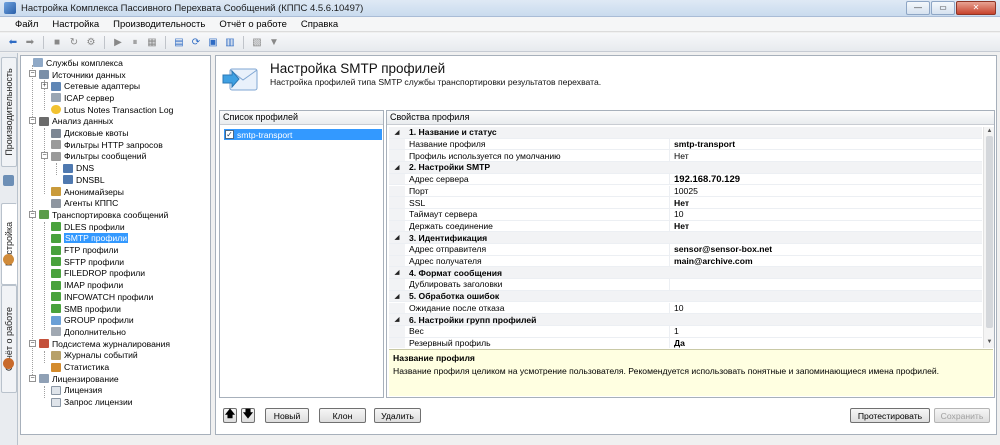  What do you see at coordinates (685, 273) in the screenshot?
I see `property-category: ◢ 4. Формат сообщения` at bounding box center [685, 273].